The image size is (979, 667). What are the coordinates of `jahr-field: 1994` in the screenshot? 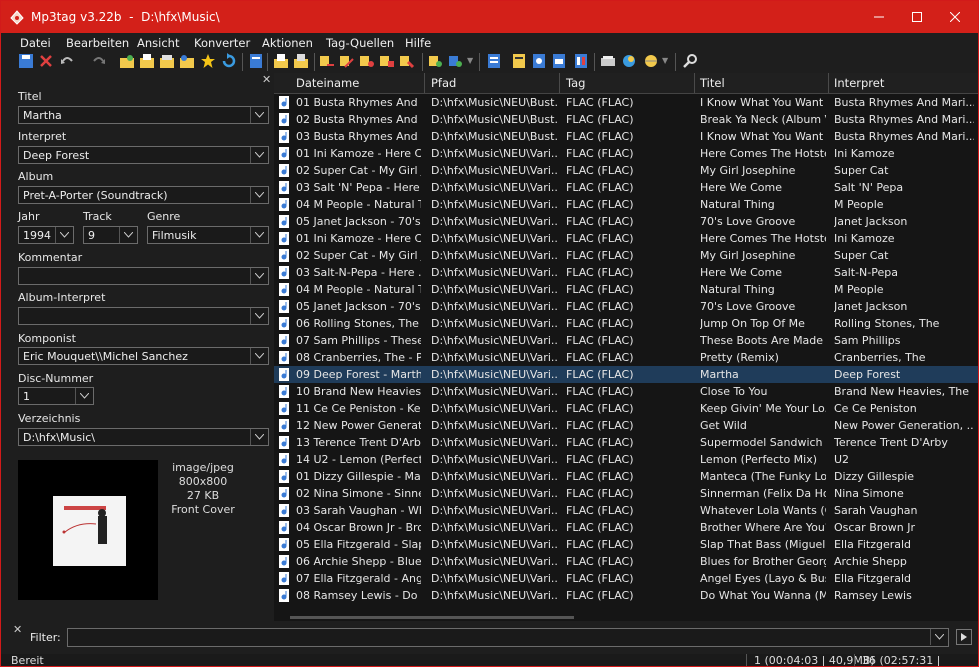 It's located at (46, 235).